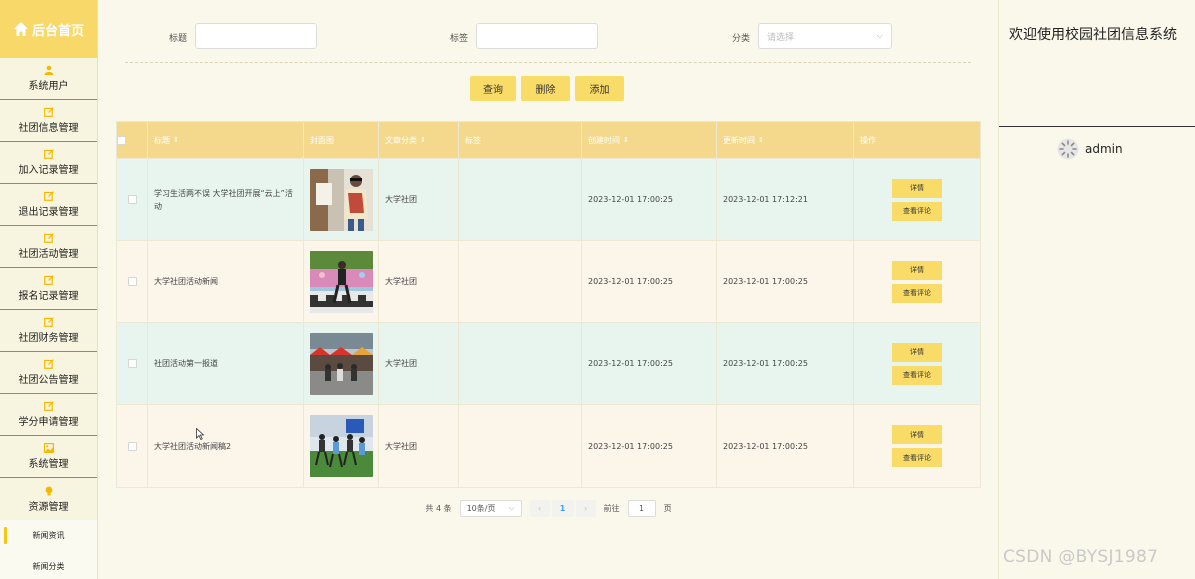 This screenshot has width=1195, height=579. I want to click on sidebar-item-club-info: 社团信息管理, so click(48, 121).